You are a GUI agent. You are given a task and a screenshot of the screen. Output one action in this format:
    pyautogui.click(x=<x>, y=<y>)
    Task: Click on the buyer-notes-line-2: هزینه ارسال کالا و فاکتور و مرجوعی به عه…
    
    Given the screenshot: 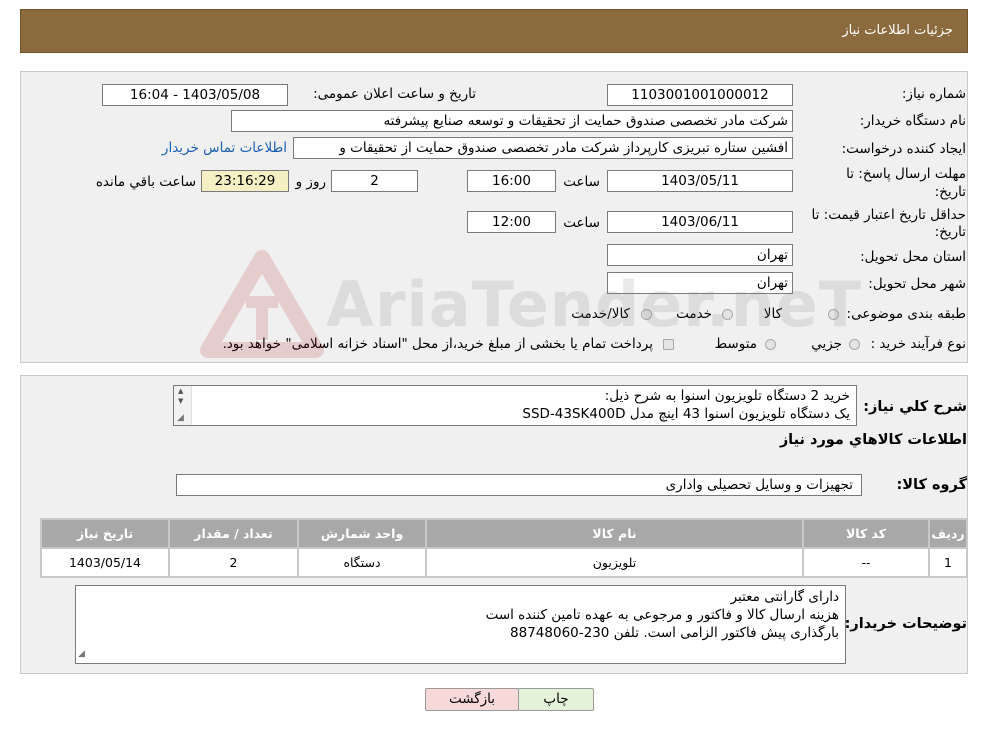 What is the action you would take?
    pyautogui.click(x=662, y=615)
    